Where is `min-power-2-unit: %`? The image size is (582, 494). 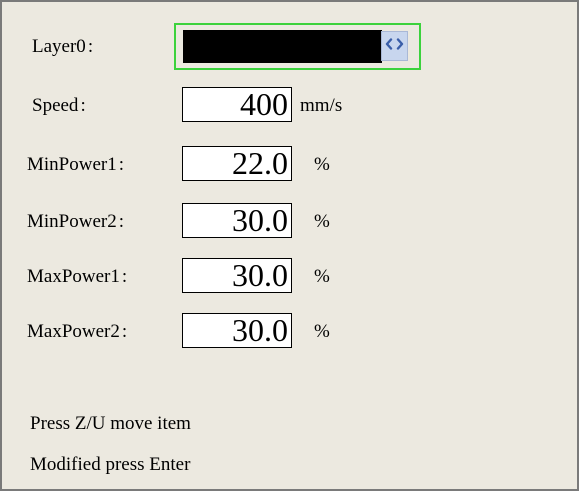
min-power-2-unit: % is located at coordinates (322, 221).